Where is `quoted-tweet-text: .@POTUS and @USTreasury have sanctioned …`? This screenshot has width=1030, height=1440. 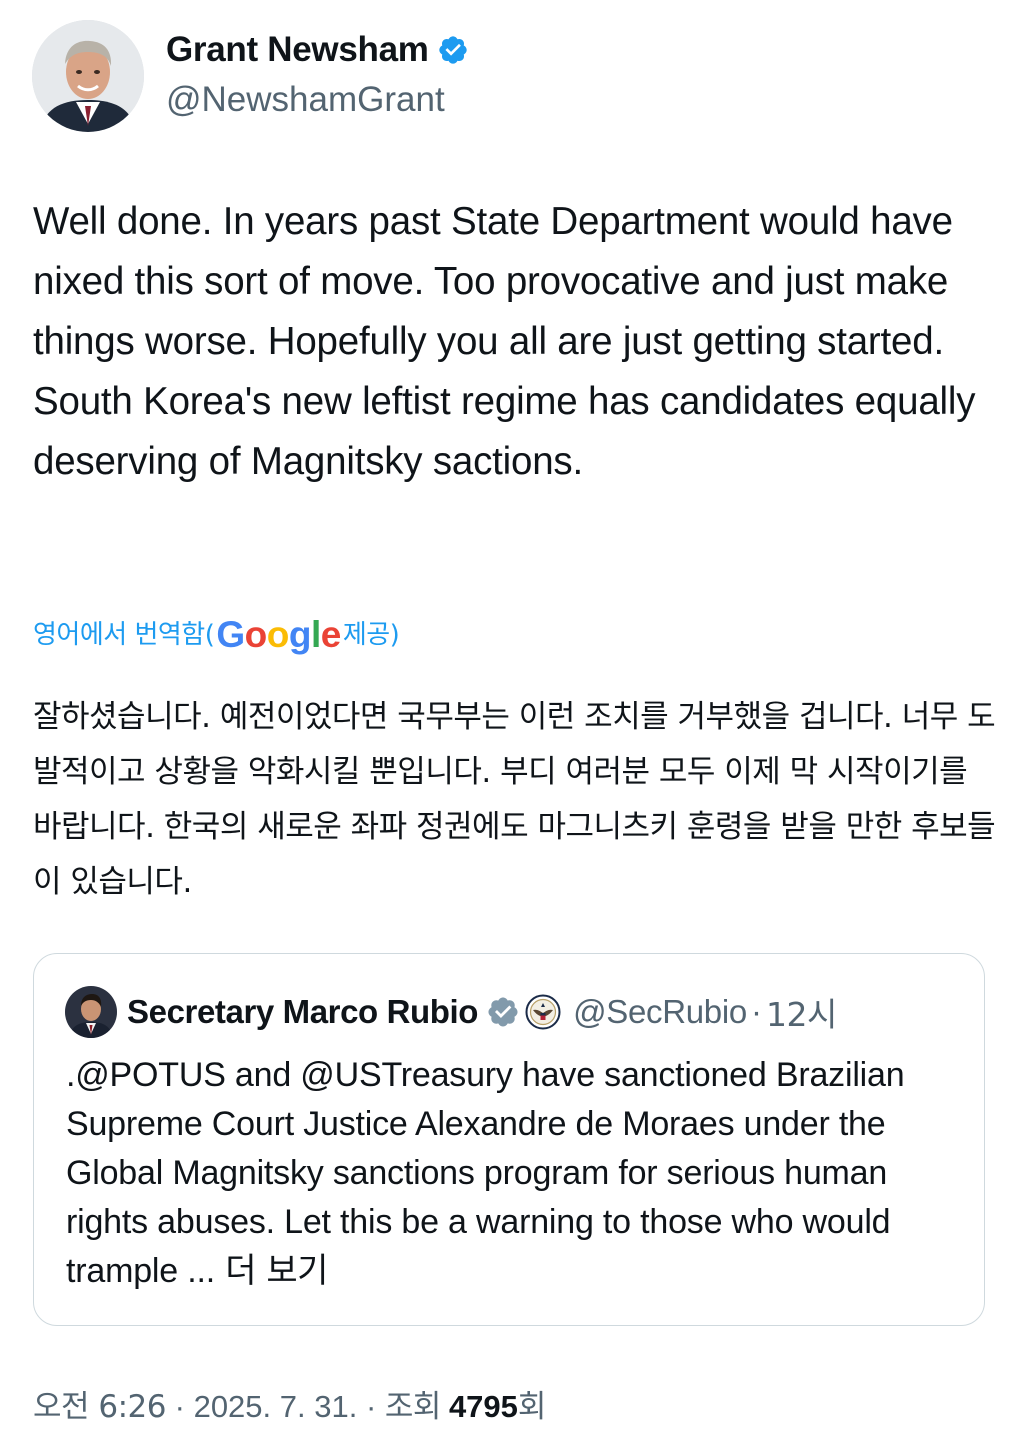 quoted-tweet-text: .@POTUS and @USTreasury have sanctioned … is located at coordinates (506, 1173).